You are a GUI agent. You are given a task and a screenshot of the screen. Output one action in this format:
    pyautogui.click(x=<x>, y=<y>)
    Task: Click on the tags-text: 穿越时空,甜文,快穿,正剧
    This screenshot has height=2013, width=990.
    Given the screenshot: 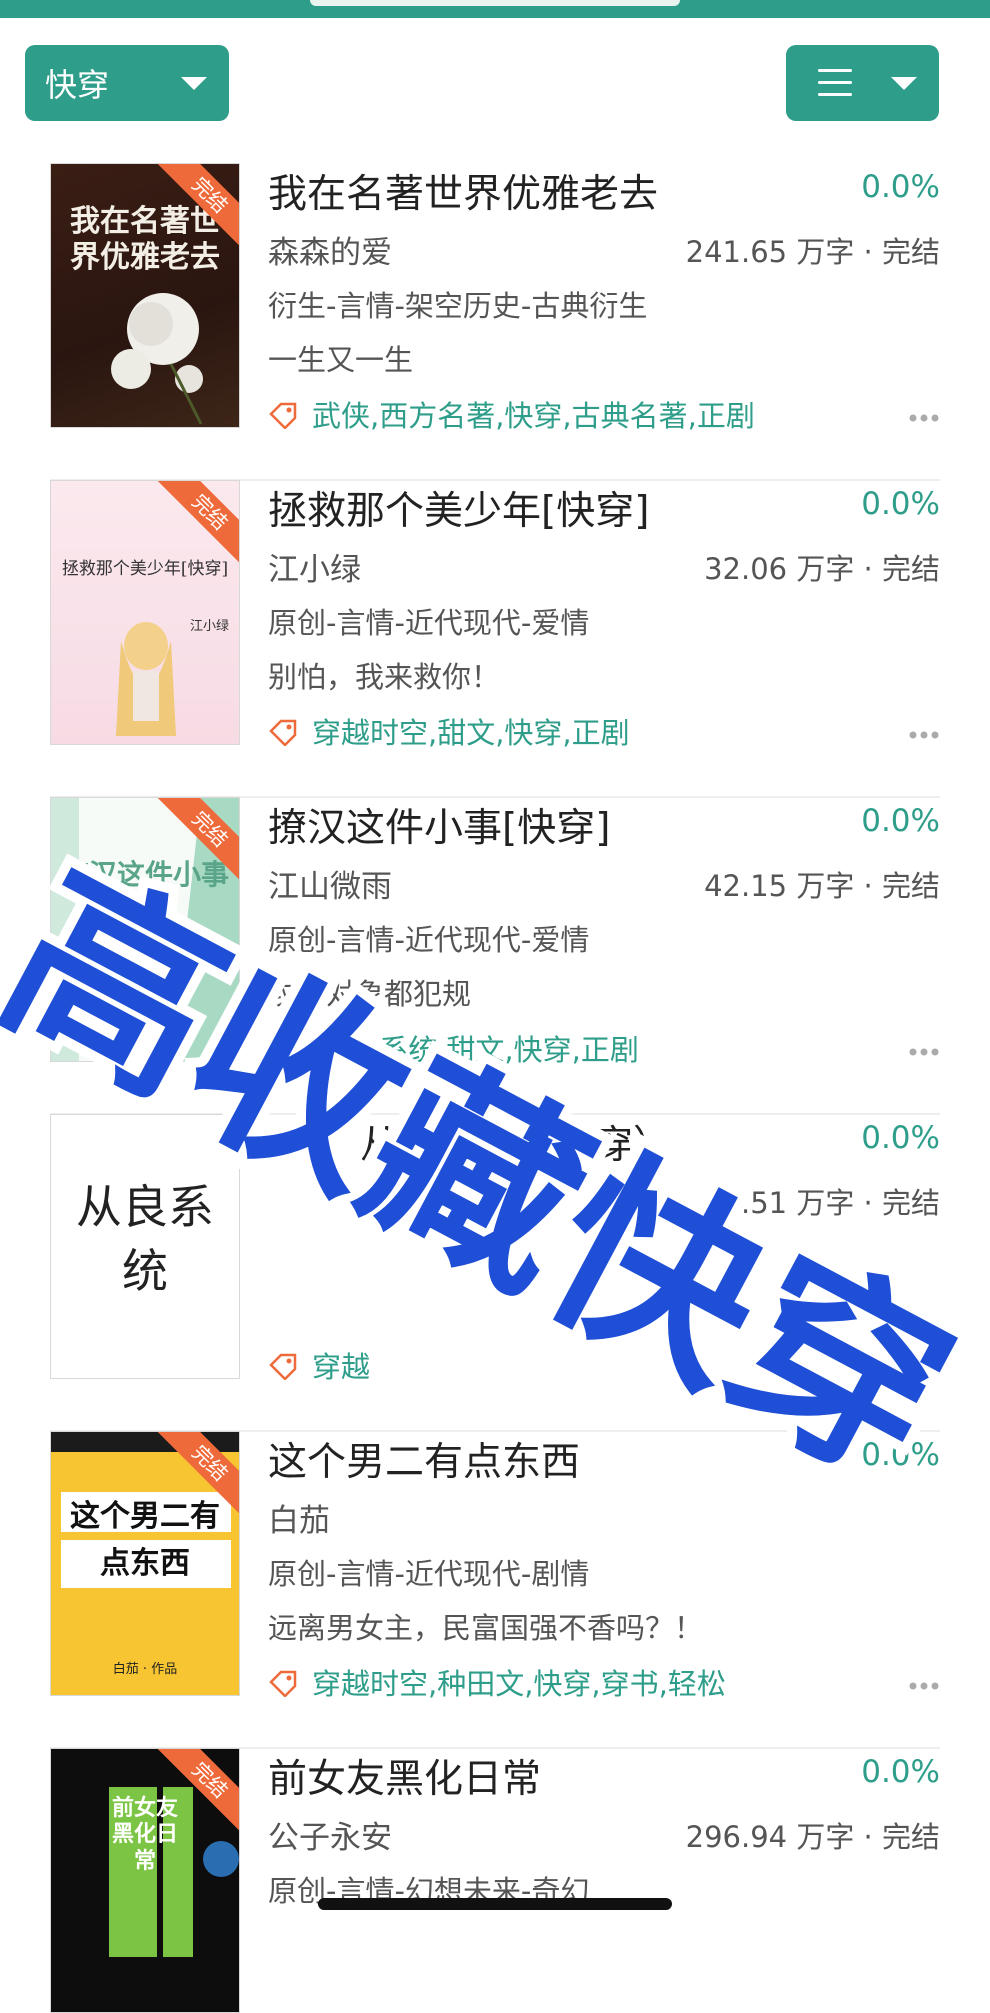 What is the action you would take?
    pyautogui.click(x=471, y=733)
    